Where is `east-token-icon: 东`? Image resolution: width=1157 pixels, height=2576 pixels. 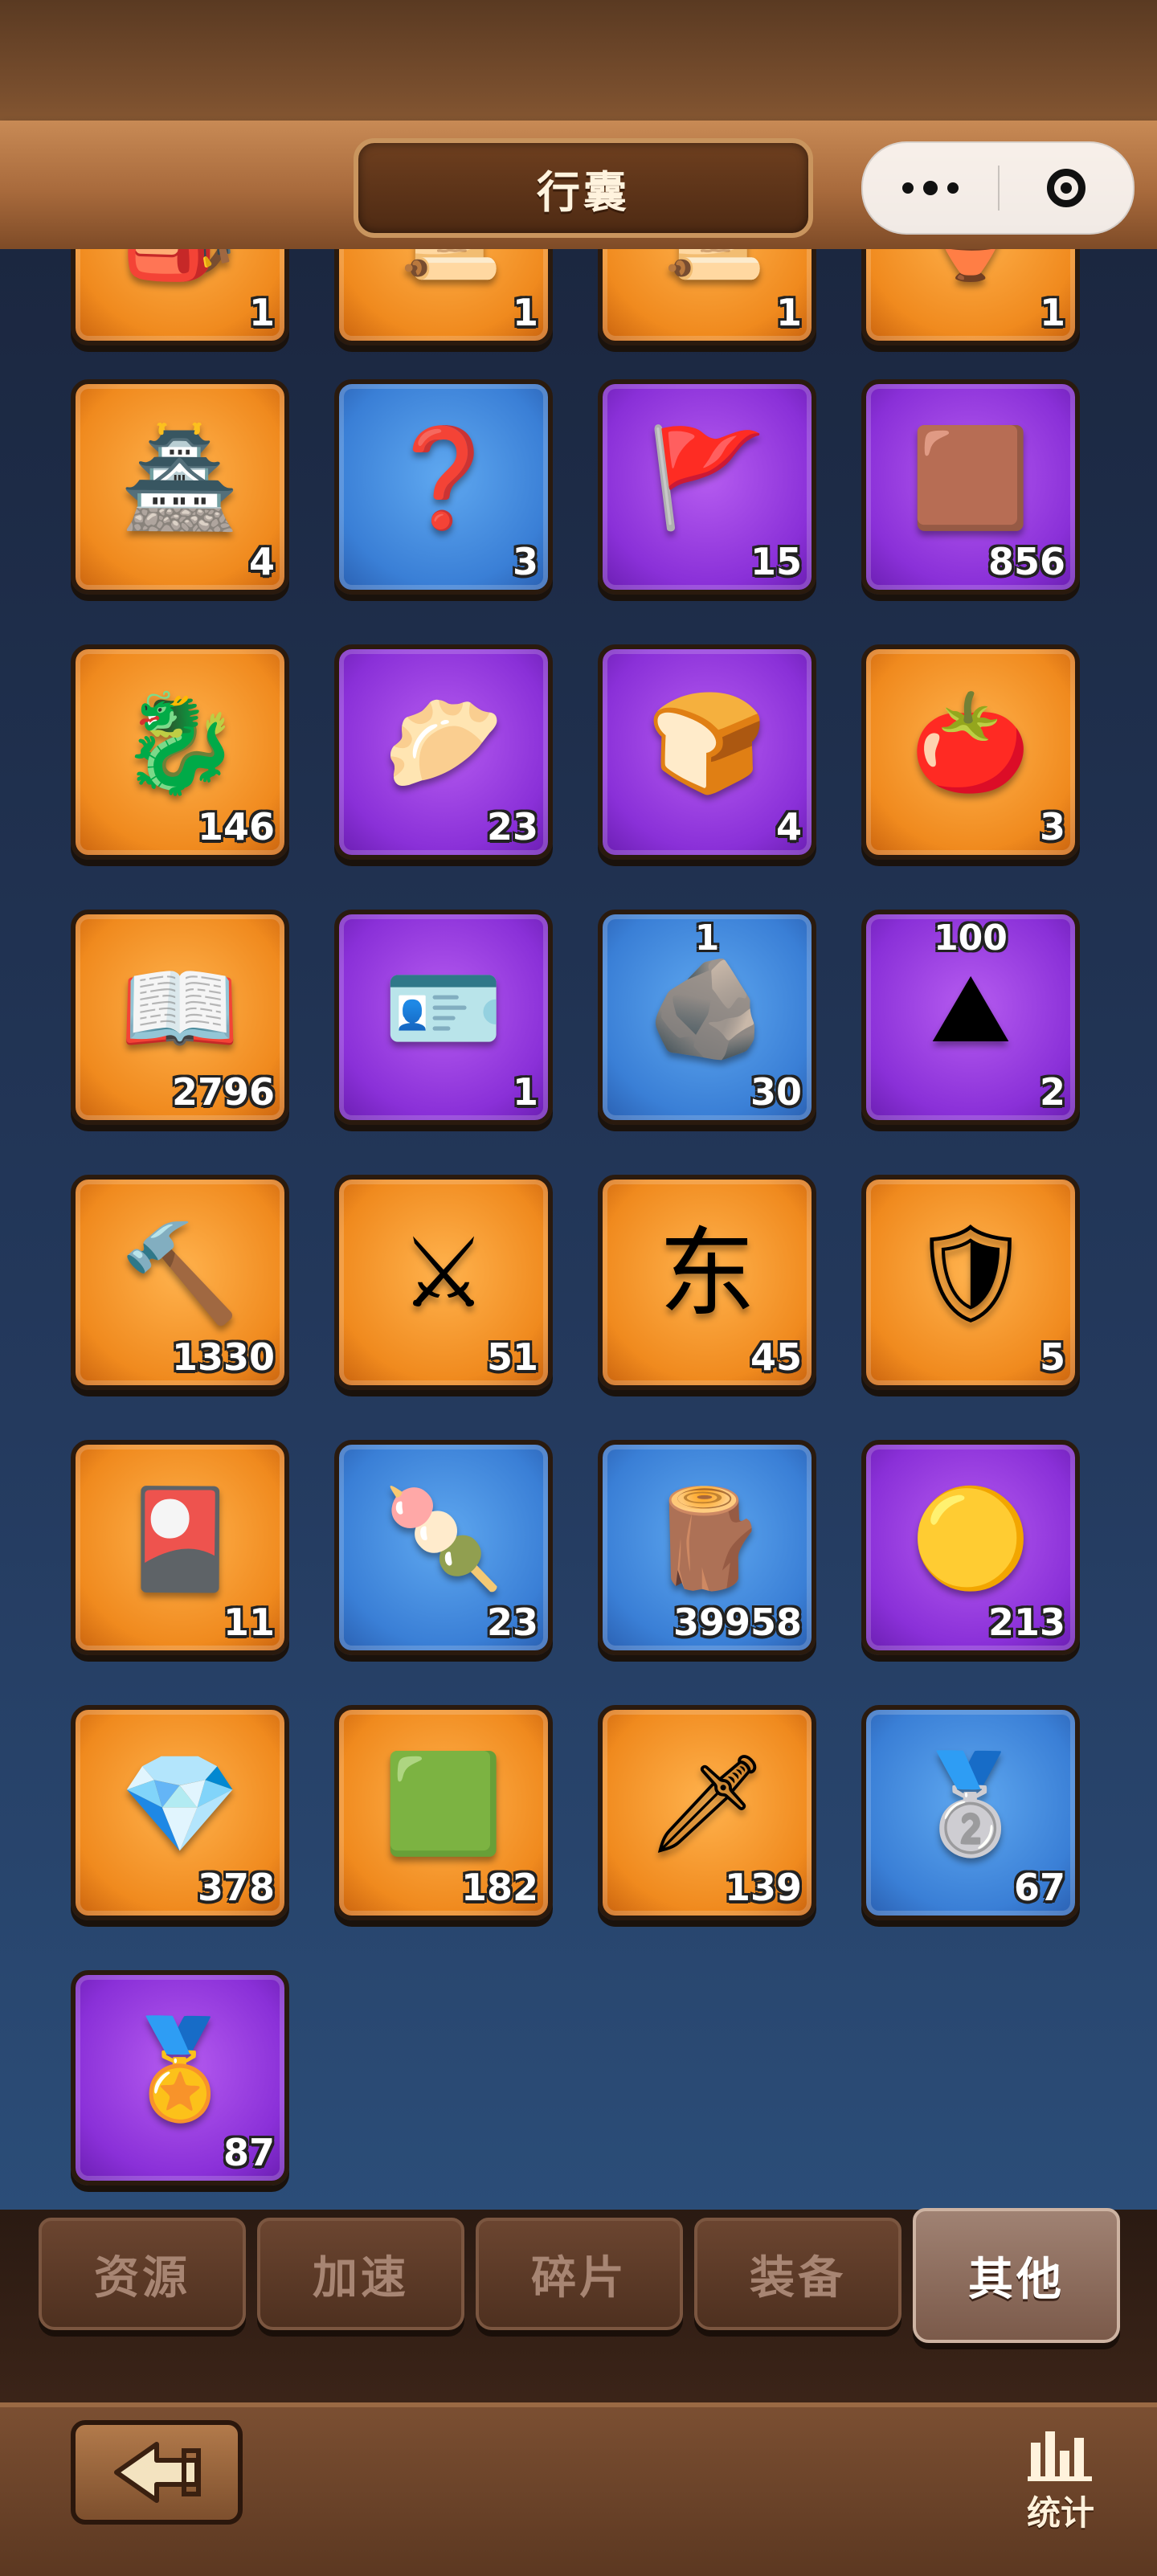
east-token-icon: 东 is located at coordinates (707, 1273).